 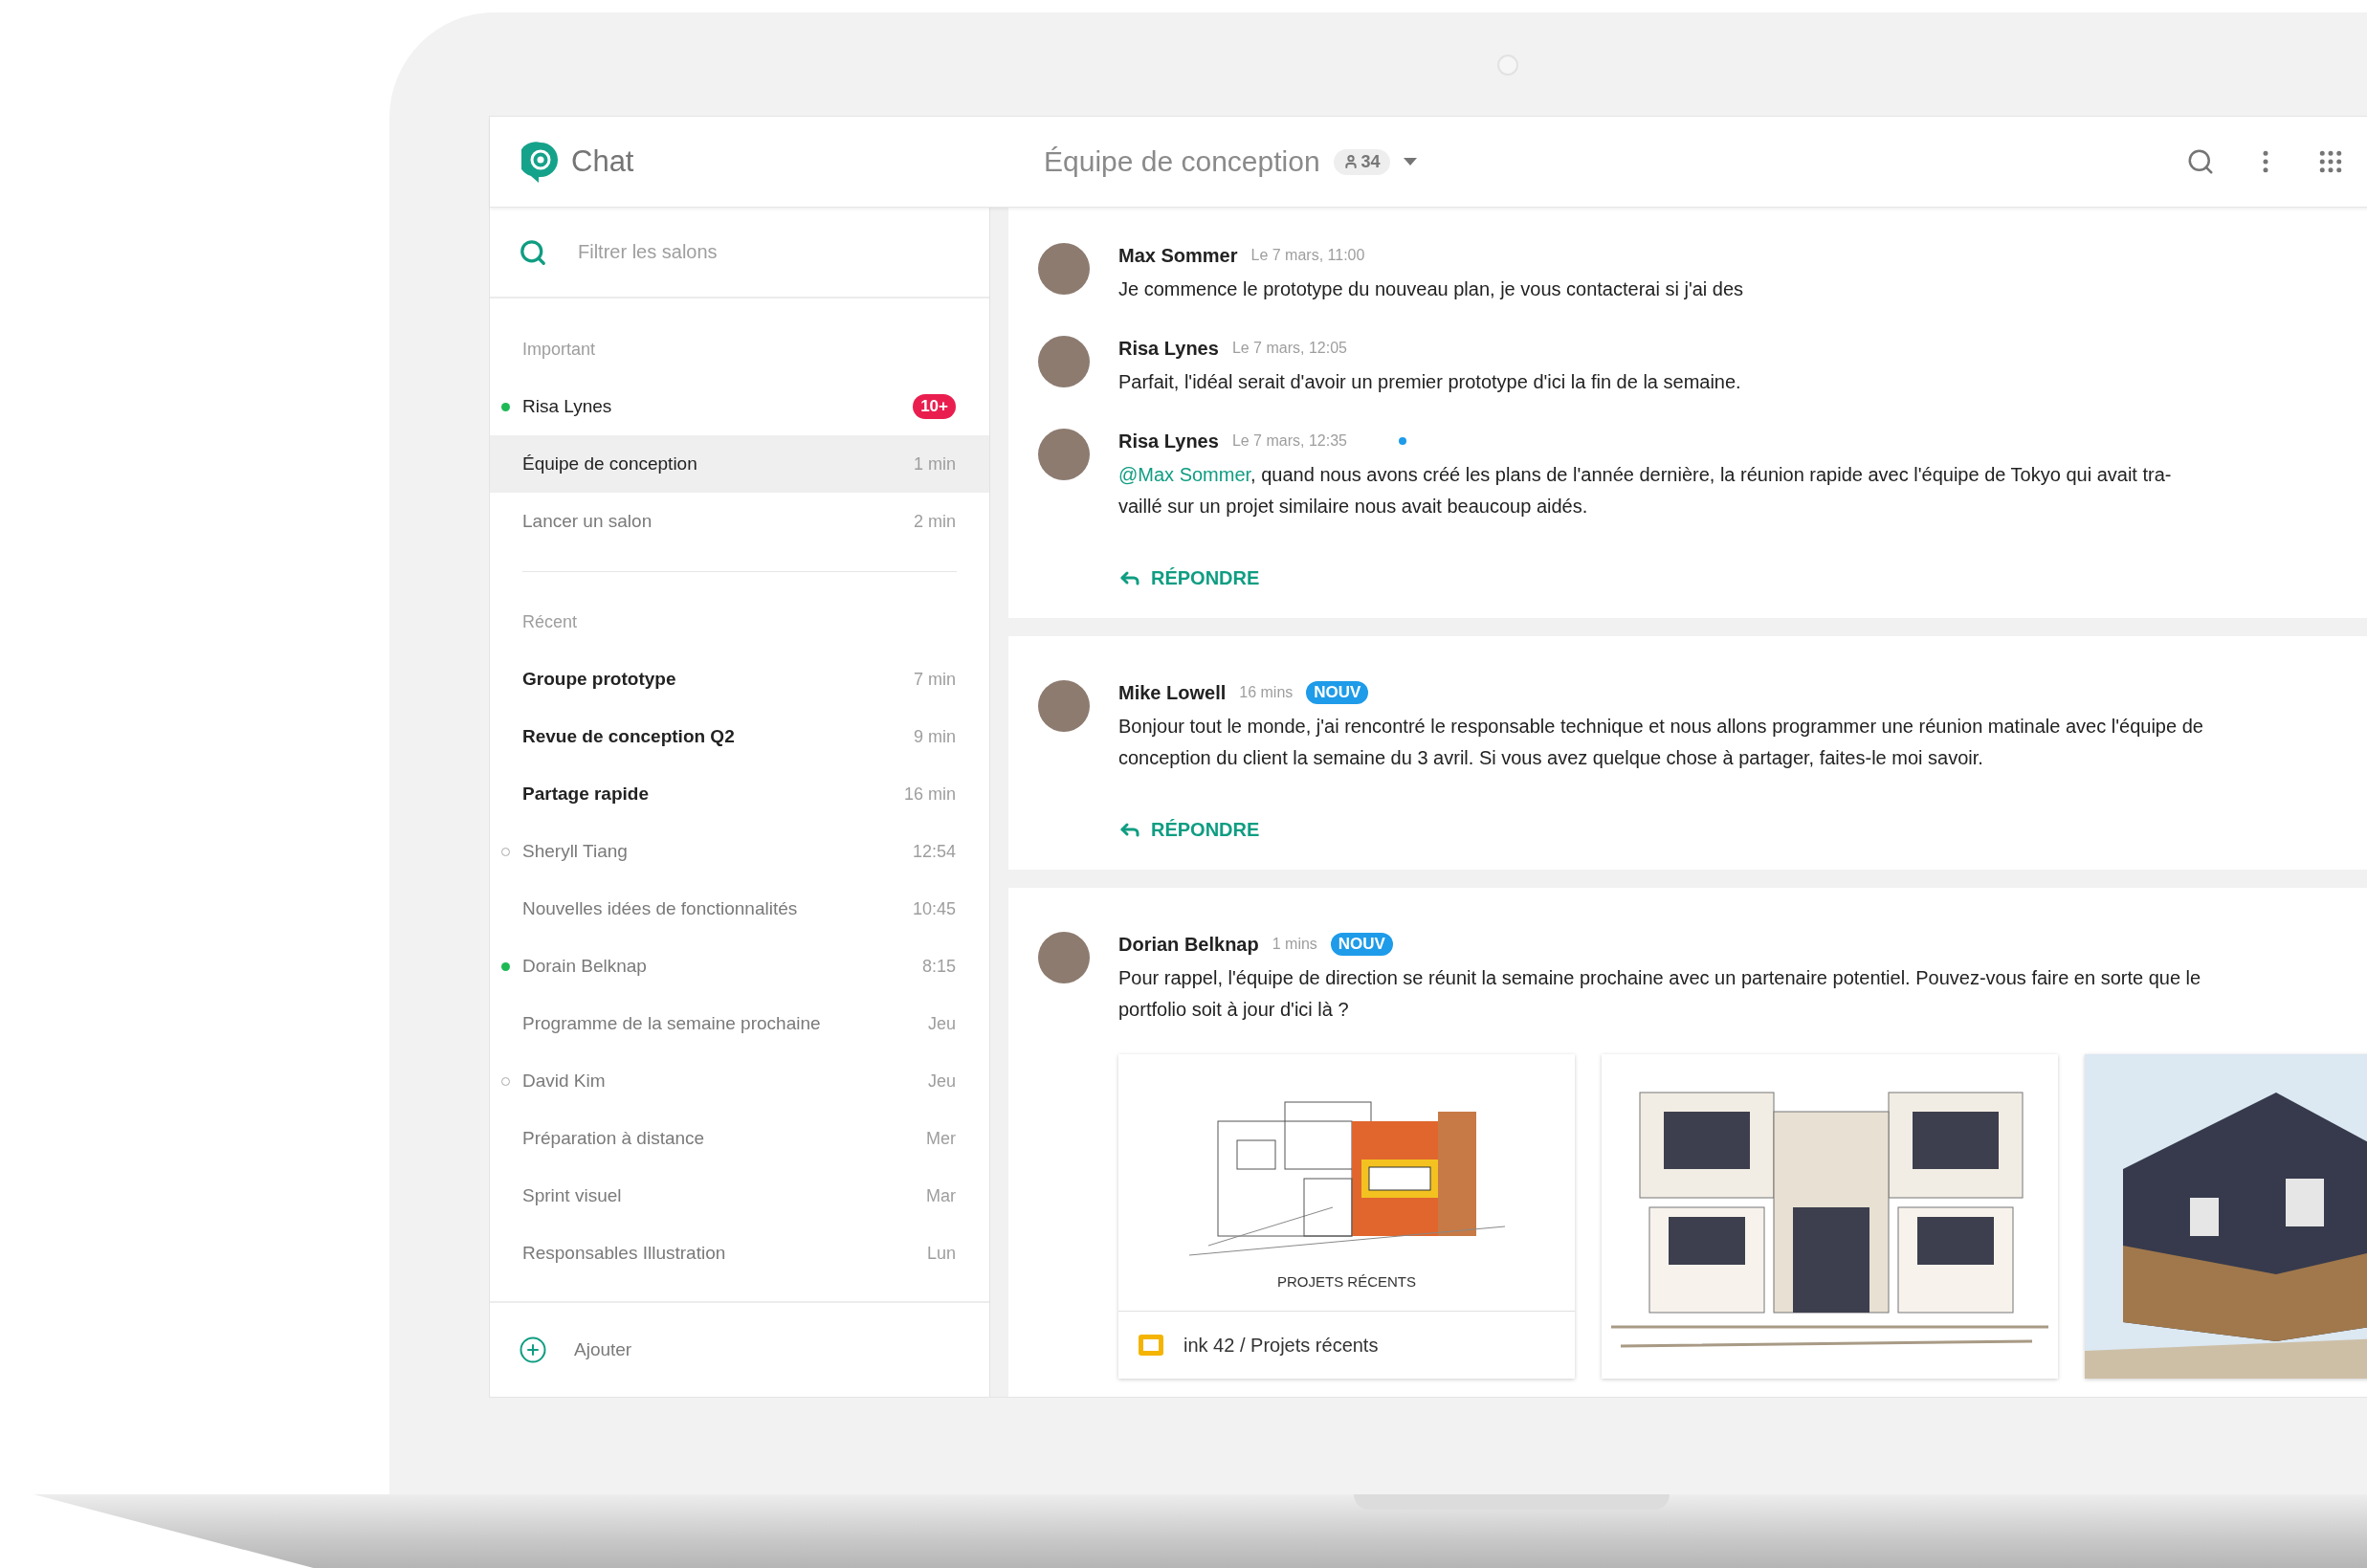 What do you see at coordinates (739, 966) in the screenshot?
I see `room-item: Dorain Belknap 8:15` at bounding box center [739, 966].